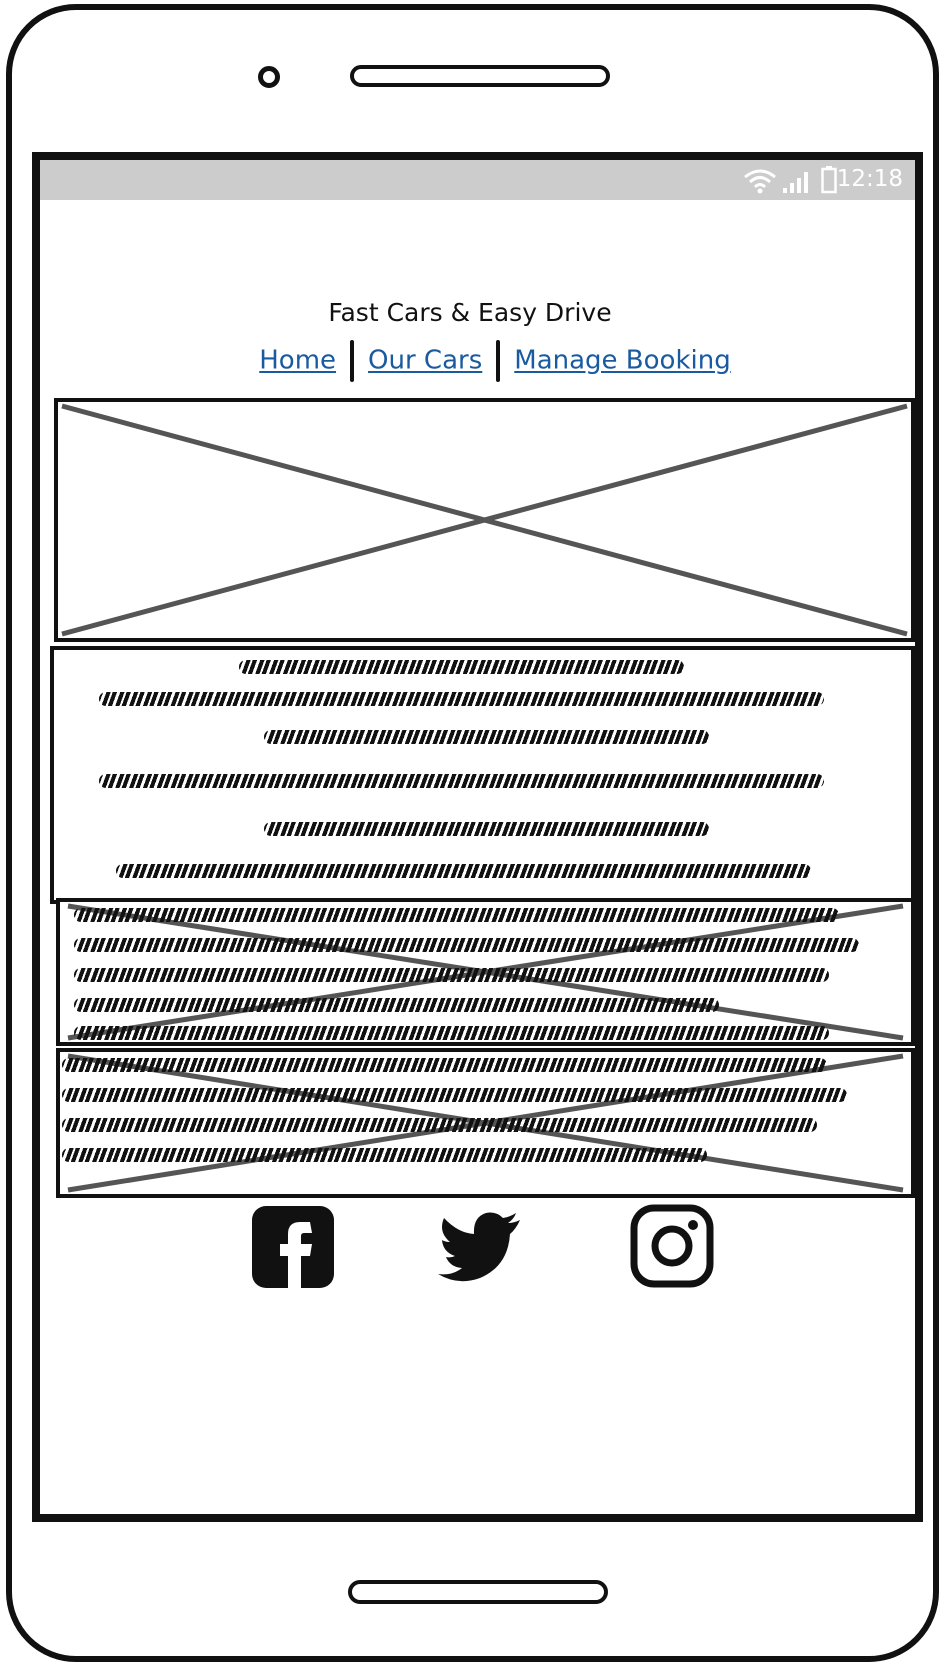 Image resolution: width=952 pixels, height=1672 pixels. What do you see at coordinates (477, 180) in the screenshot?
I see `status-bar: 12:18` at bounding box center [477, 180].